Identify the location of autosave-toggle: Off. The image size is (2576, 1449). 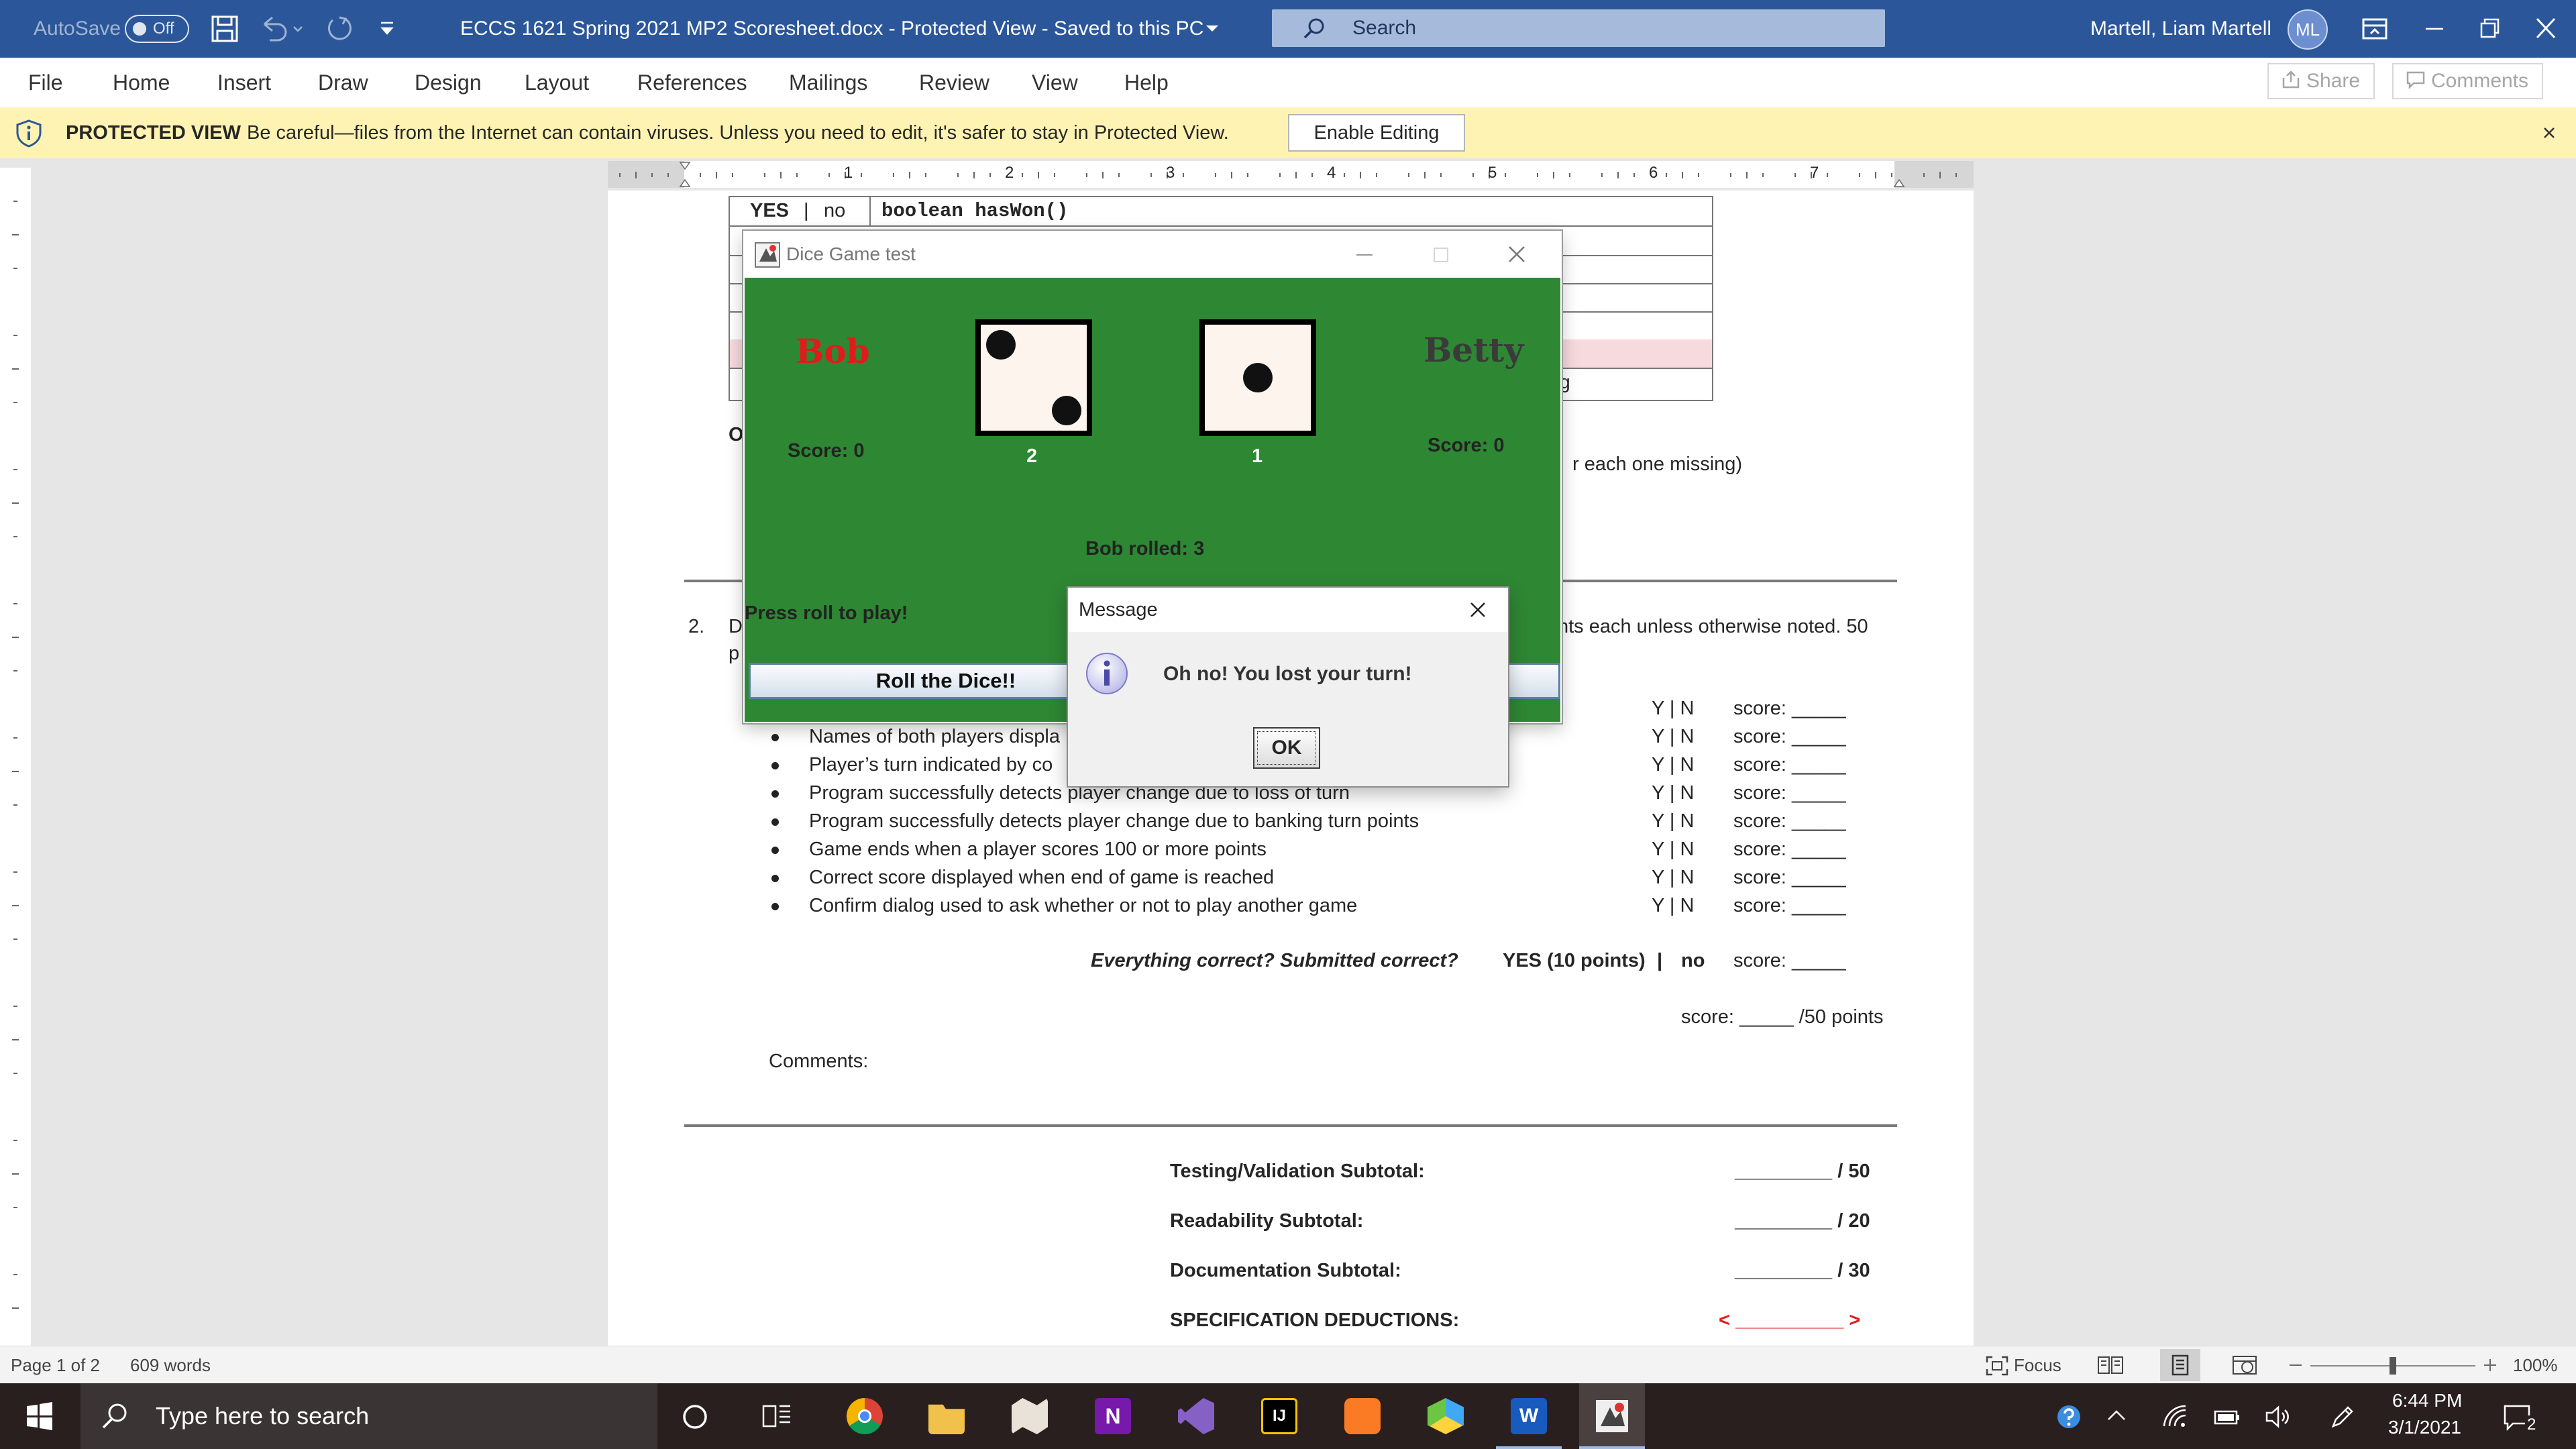
(157, 29).